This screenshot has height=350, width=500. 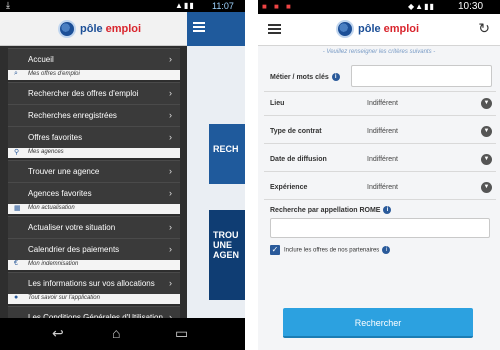 I want to click on signal-icon: ◆▲▮▮, so click(x=421, y=6).